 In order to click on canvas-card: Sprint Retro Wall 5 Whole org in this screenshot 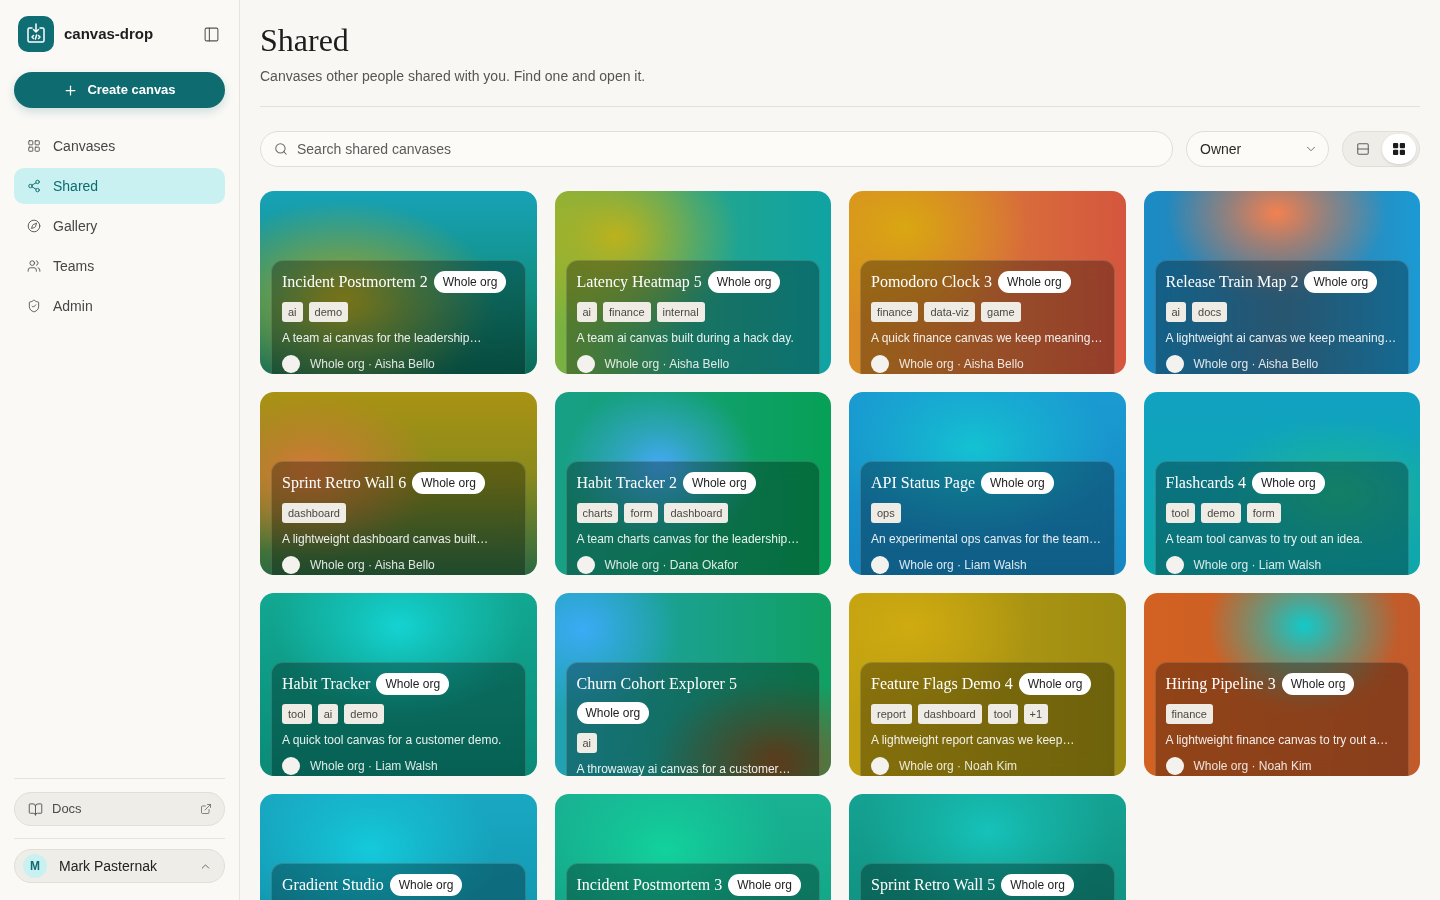, I will do `click(987, 847)`.